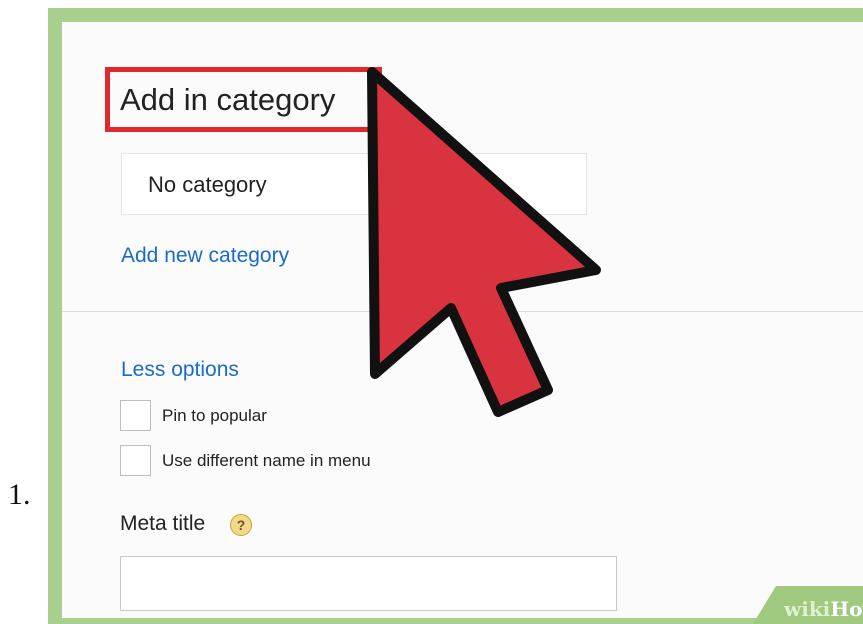  What do you see at coordinates (180, 370) in the screenshot?
I see `less-options-link: Less options` at bounding box center [180, 370].